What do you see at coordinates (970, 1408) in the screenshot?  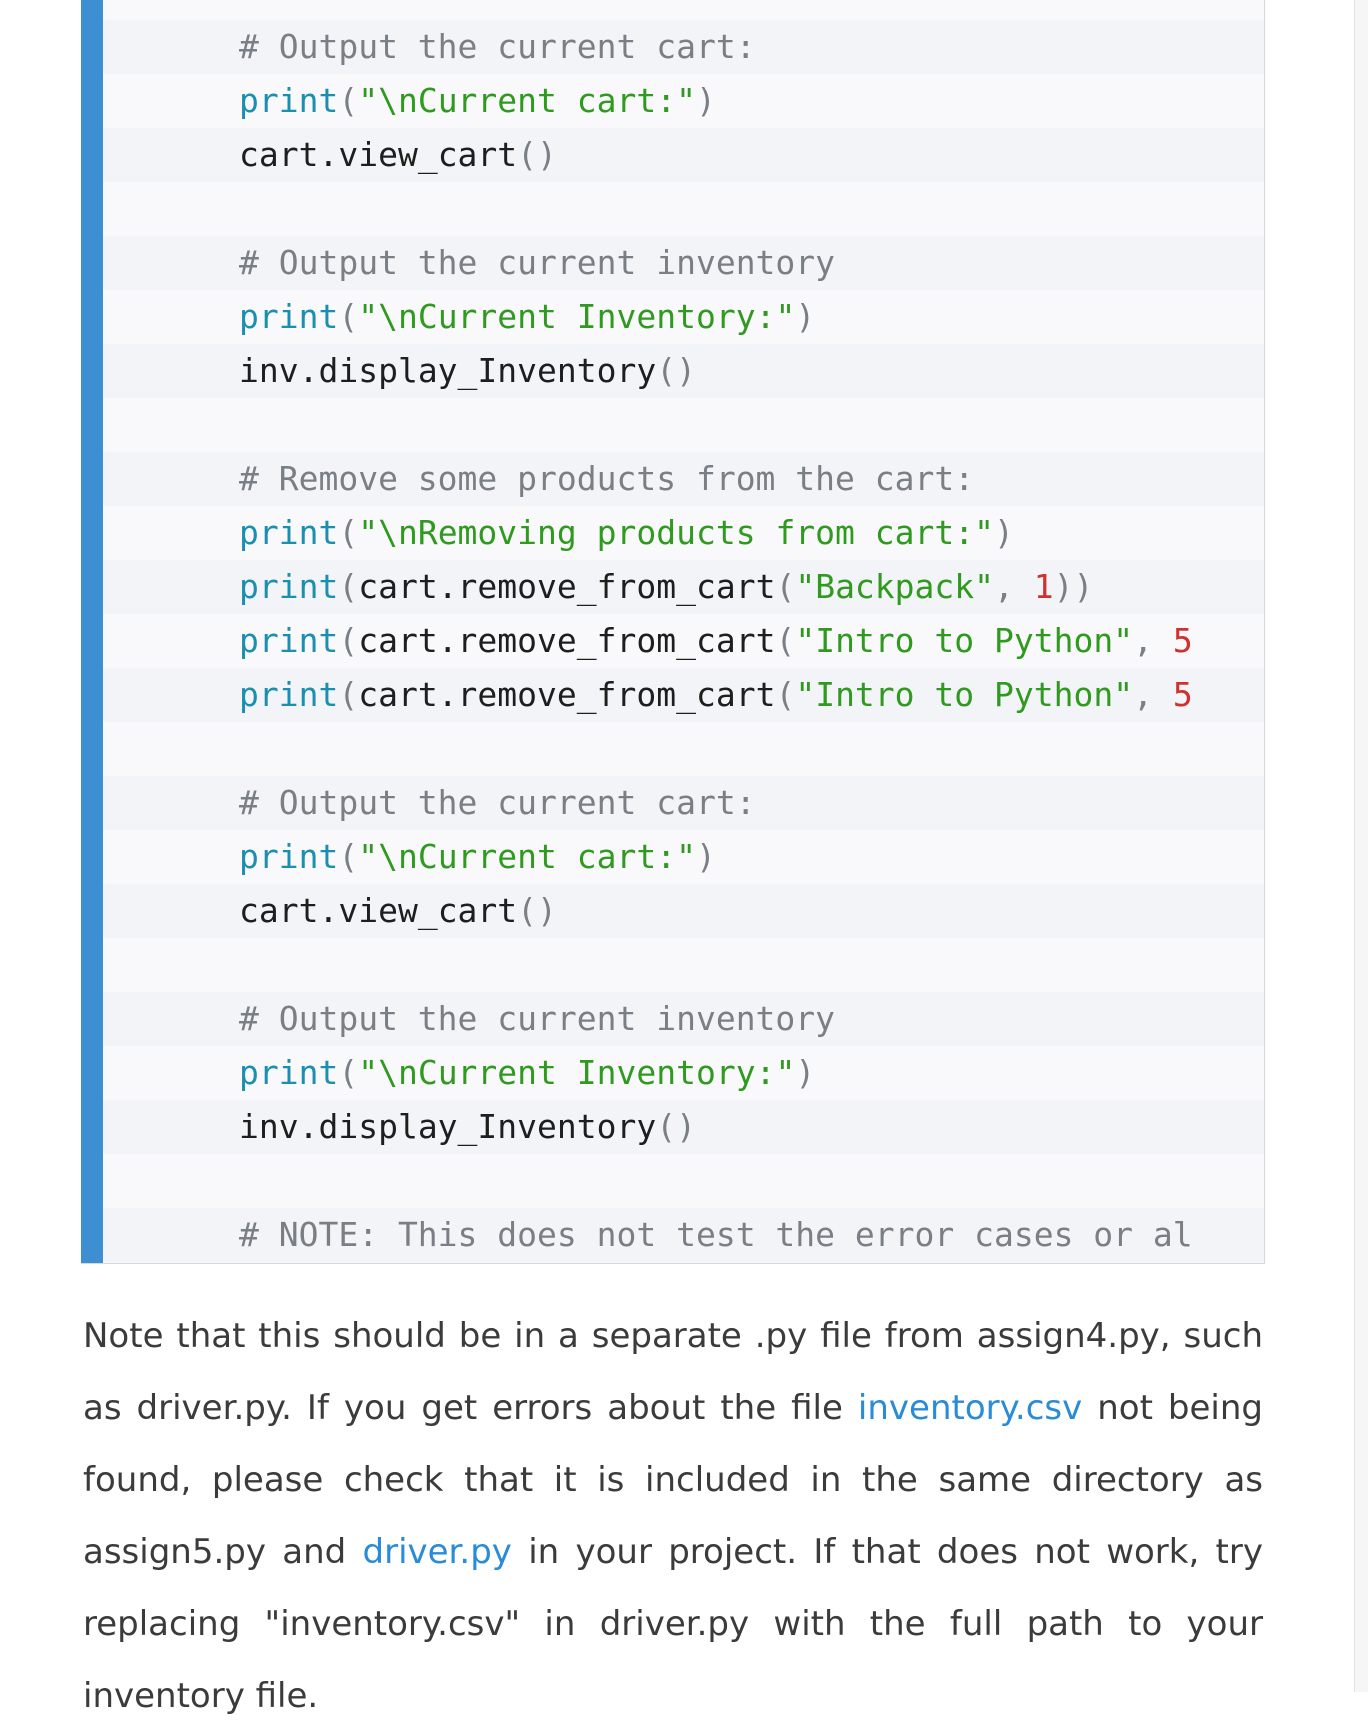 I see `inventory-csv-link: inventory.csv` at bounding box center [970, 1408].